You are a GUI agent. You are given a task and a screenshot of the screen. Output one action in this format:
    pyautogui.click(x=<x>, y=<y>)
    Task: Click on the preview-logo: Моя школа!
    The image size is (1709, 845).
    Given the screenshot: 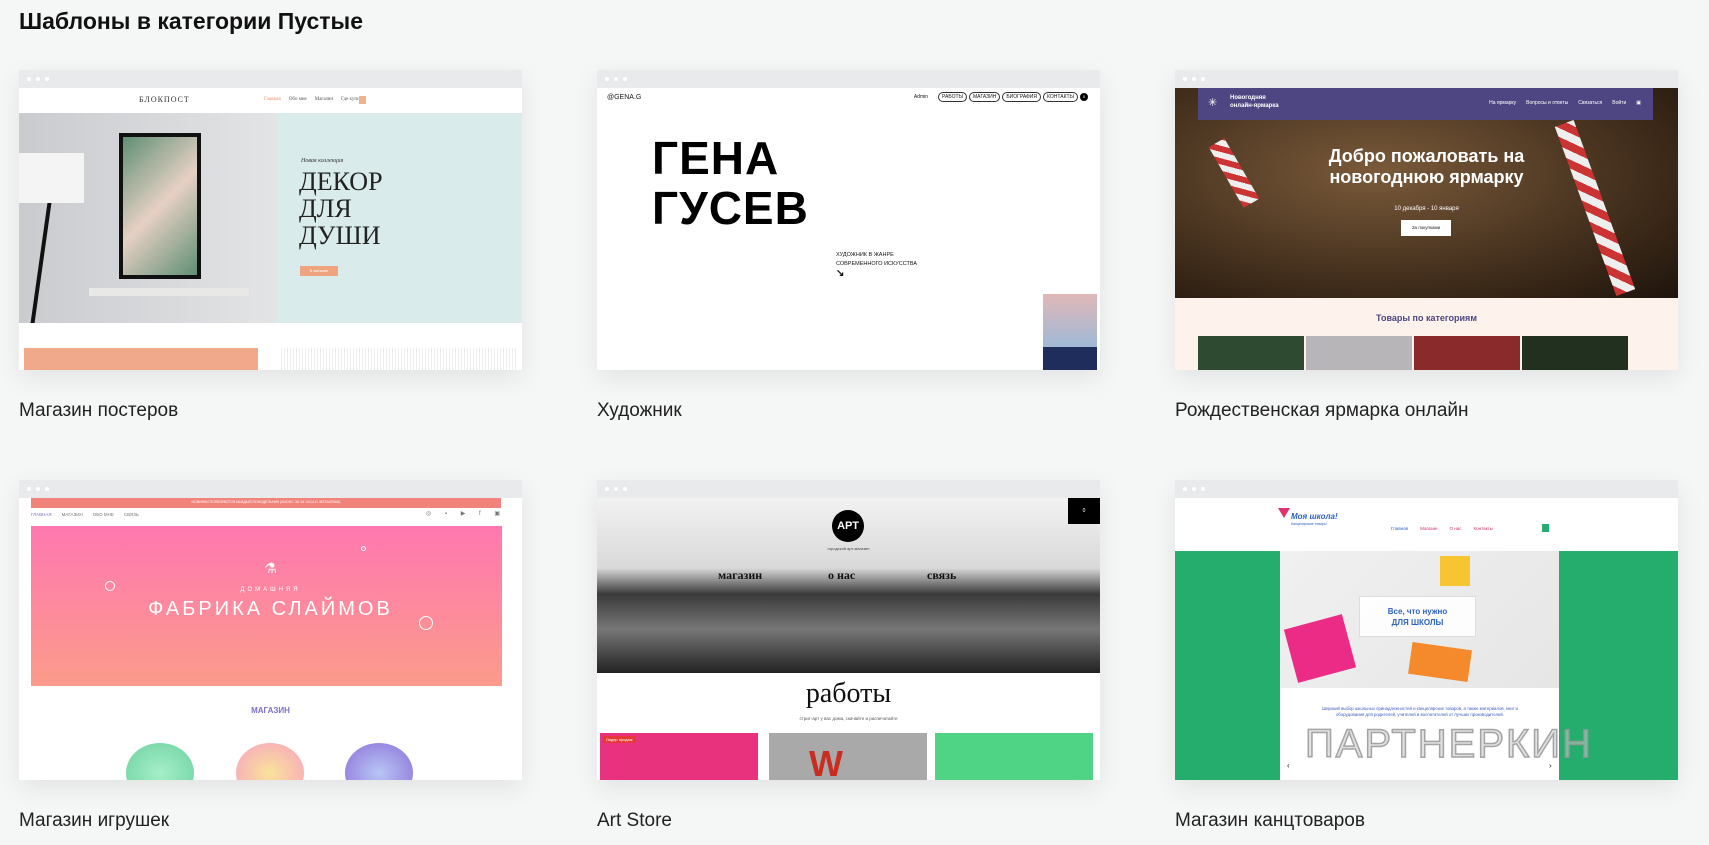 What is the action you would take?
    pyautogui.click(x=1314, y=516)
    